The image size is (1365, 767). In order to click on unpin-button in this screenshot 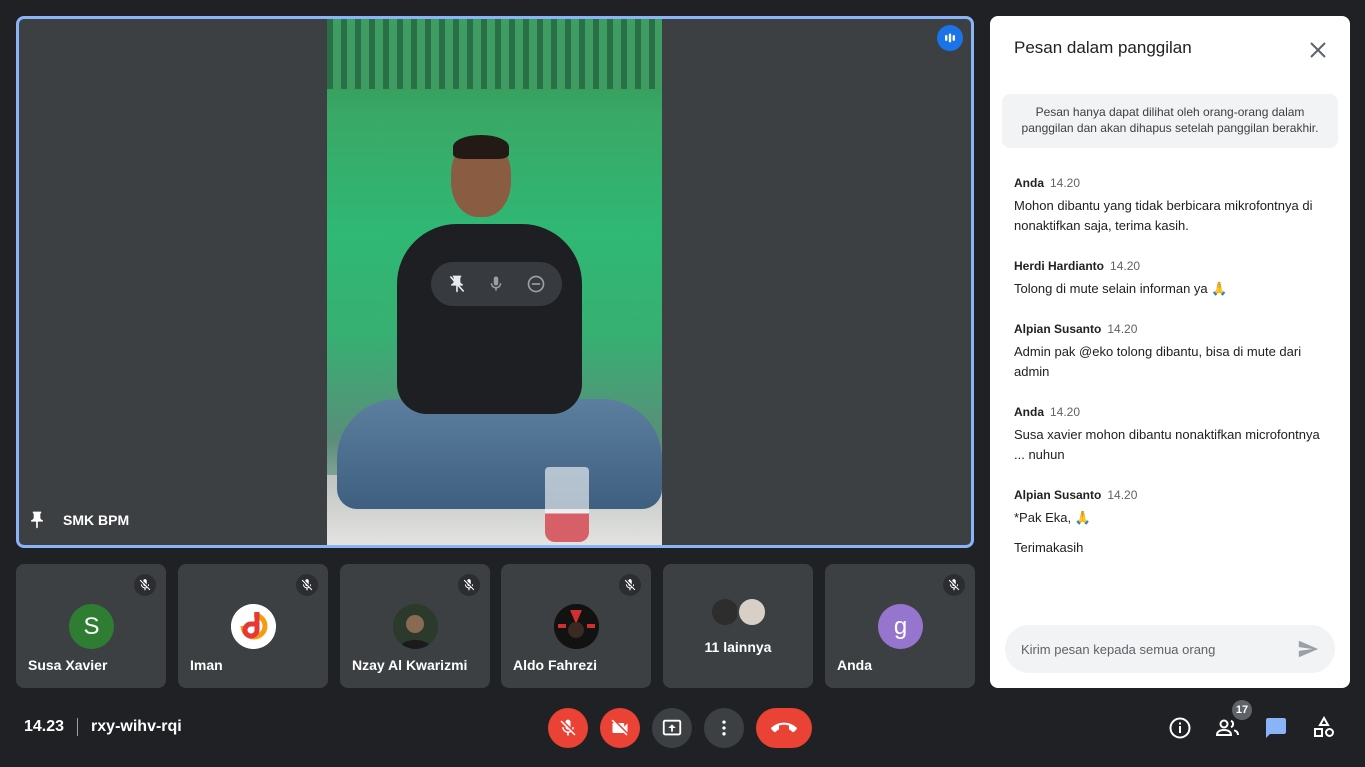, I will do `click(457, 284)`.